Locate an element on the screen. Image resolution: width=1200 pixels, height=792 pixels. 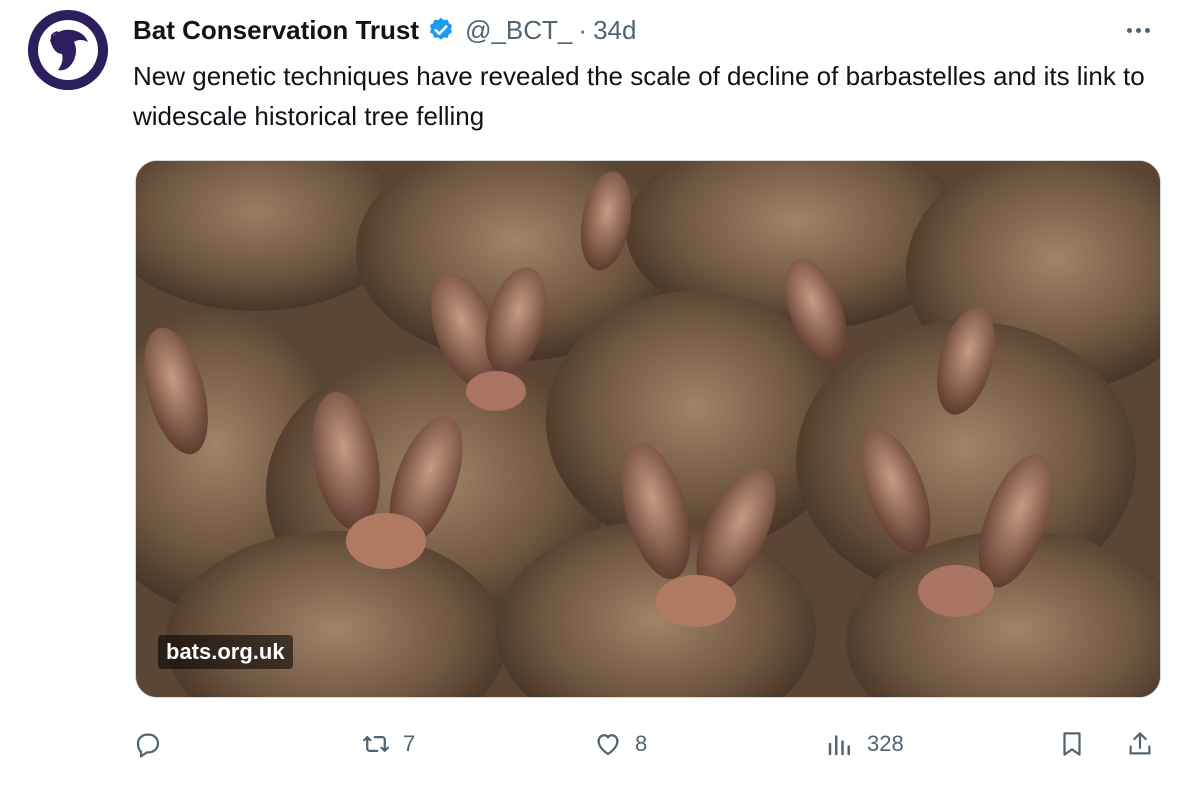
views-button: 328 is located at coordinates (864, 744).